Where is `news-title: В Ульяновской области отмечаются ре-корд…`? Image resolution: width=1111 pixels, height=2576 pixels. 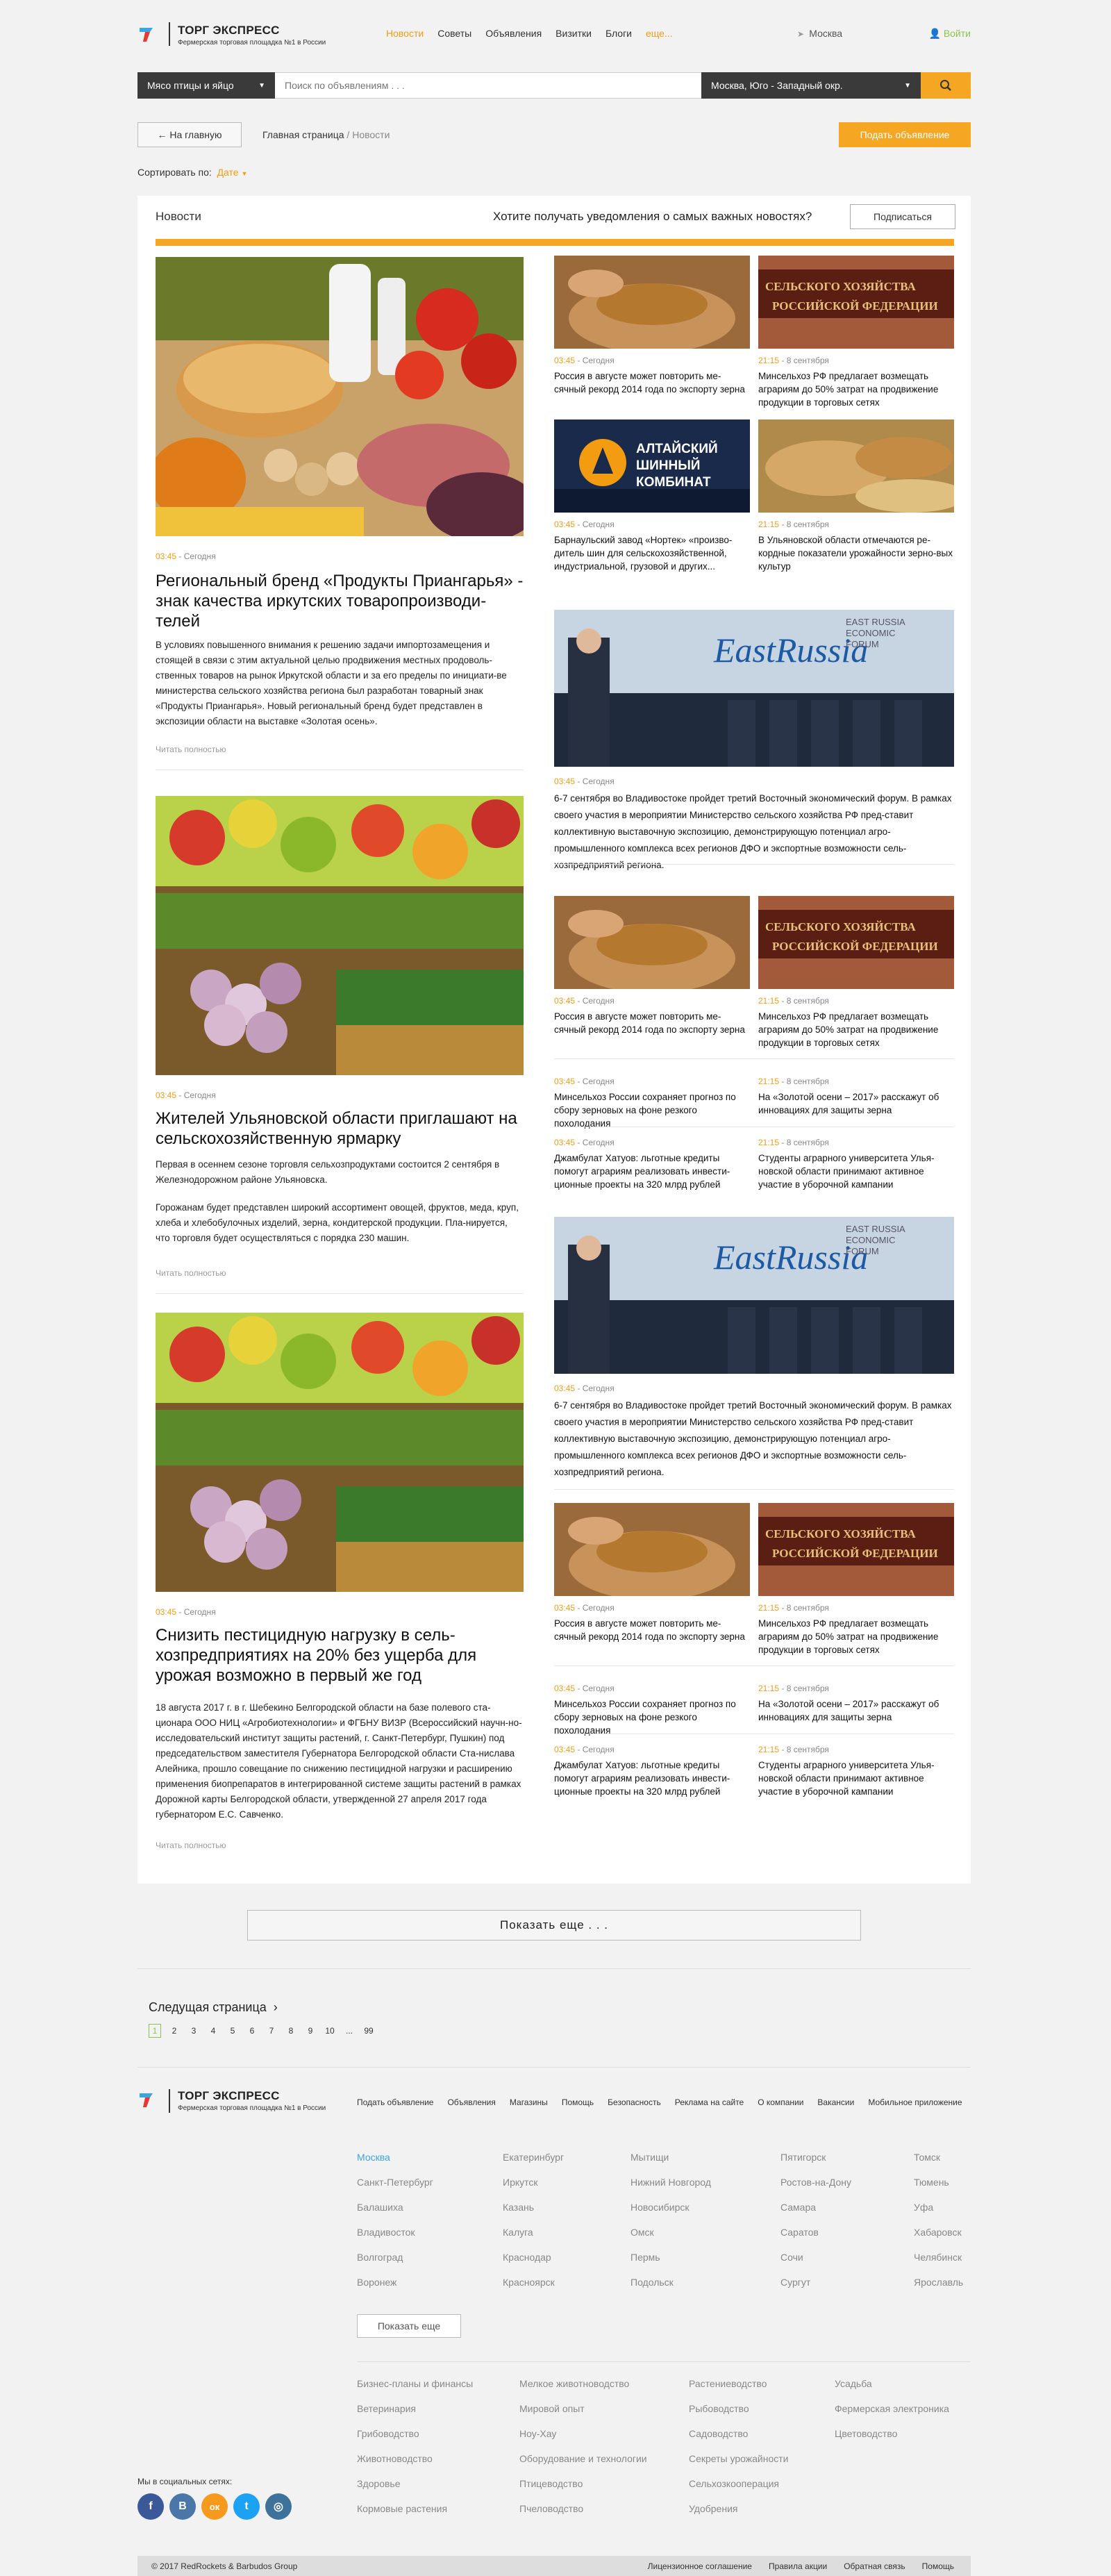
news-title: В Ульяновской области отмечаются ре-корд… is located at coordinates (856, 553).